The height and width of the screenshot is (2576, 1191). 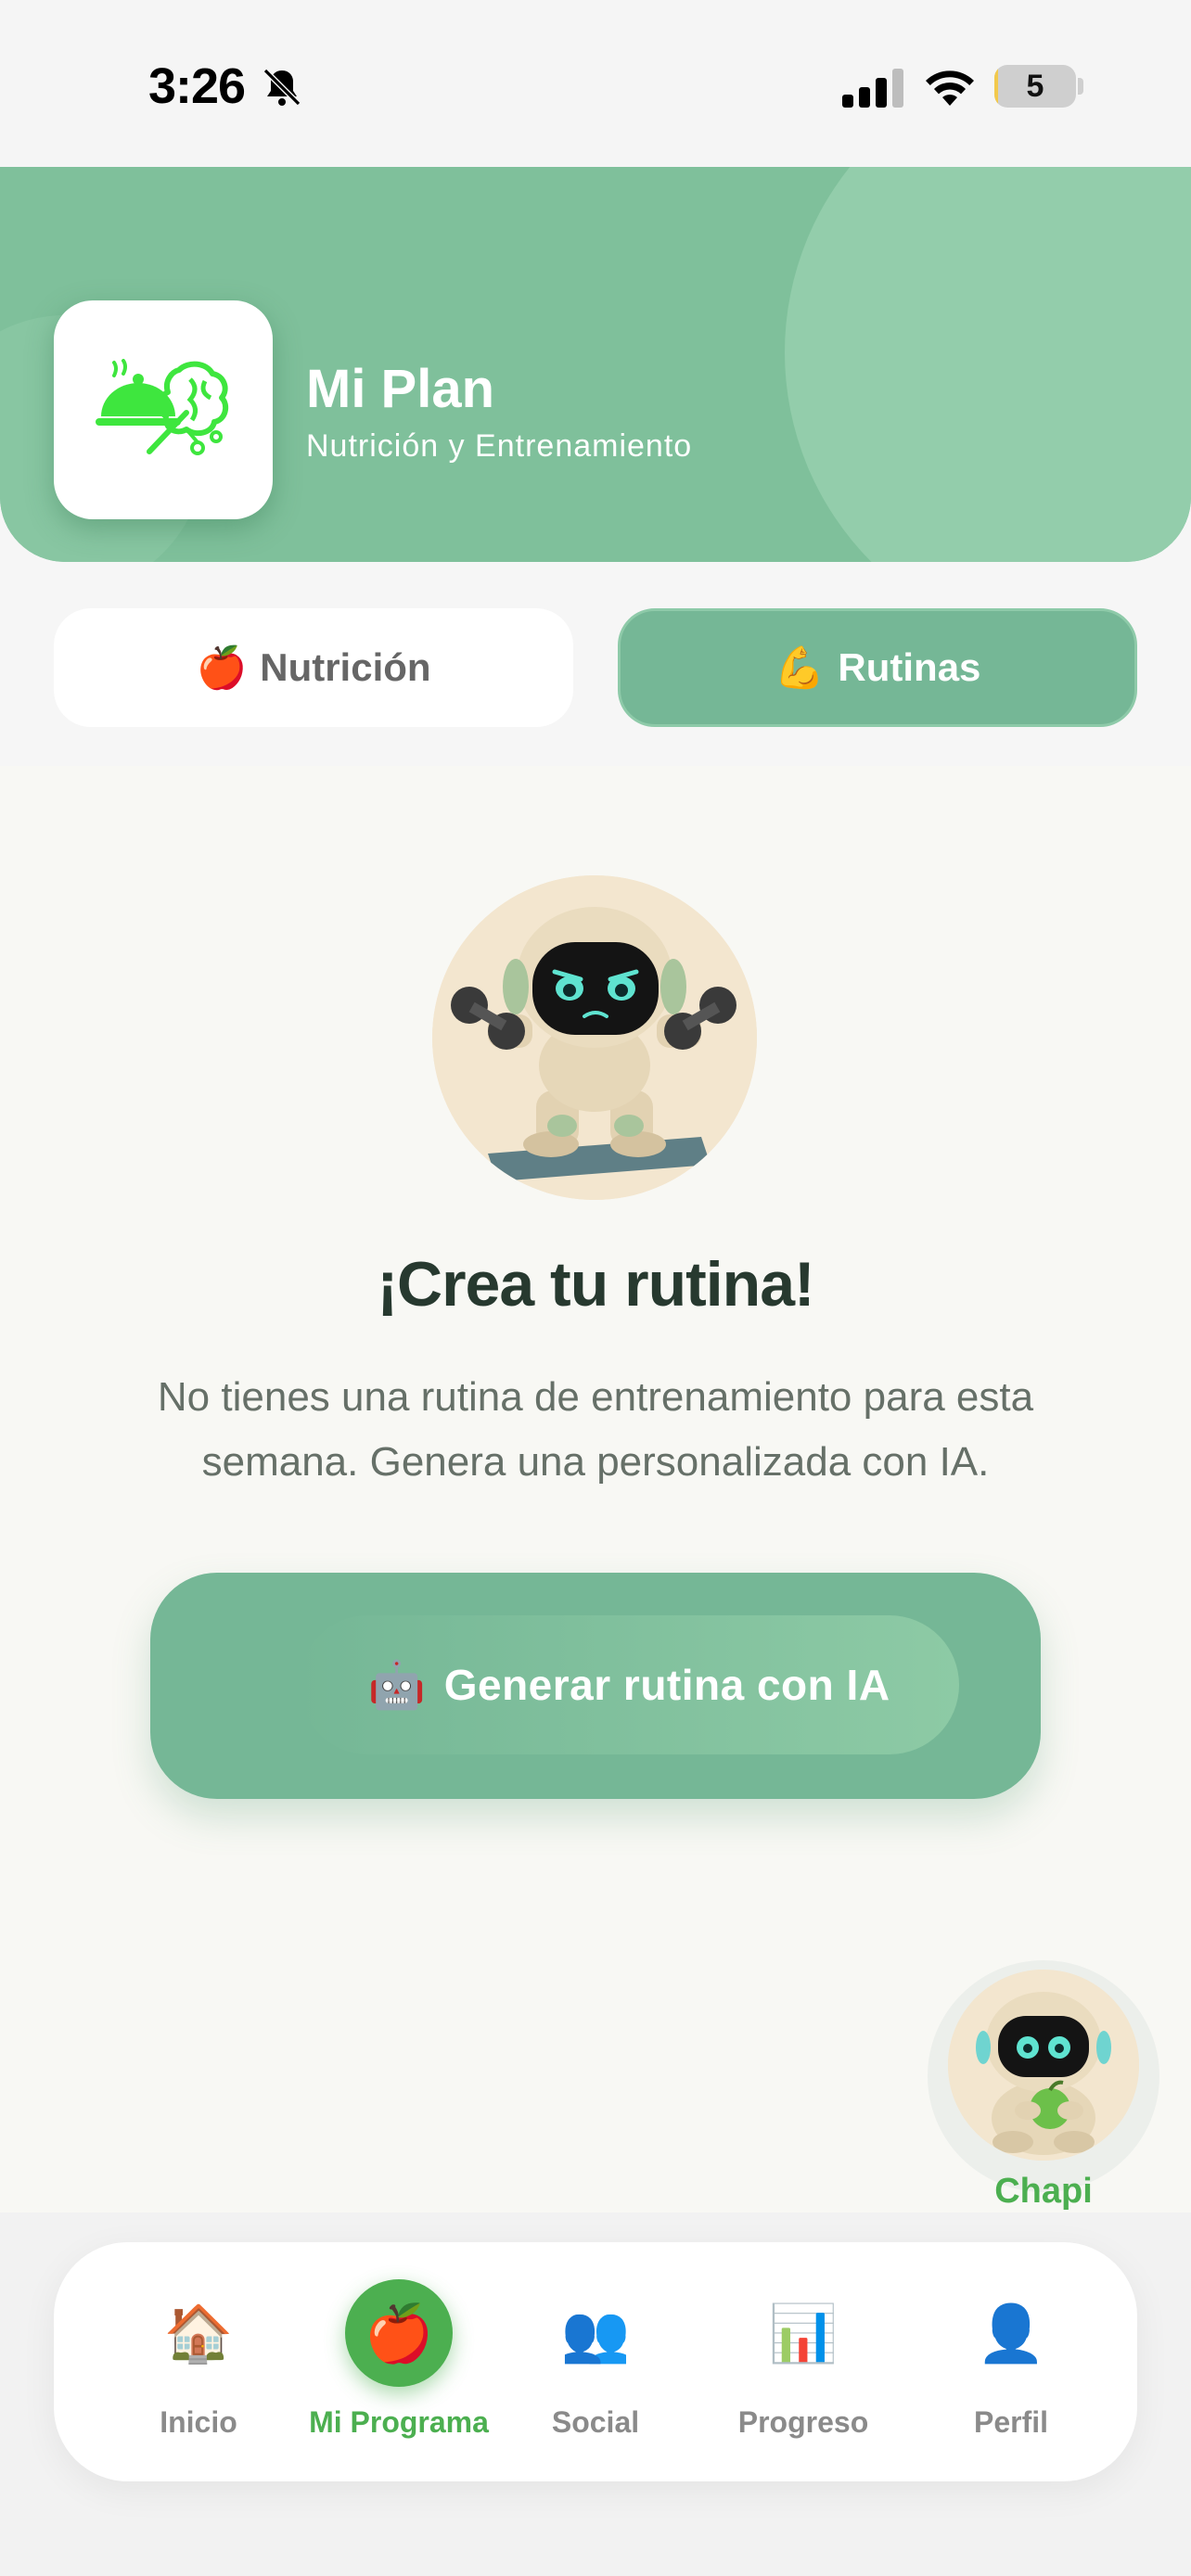 What do you see at coordinates (803, 2372) in the screenshot?
I see `nav-item-progreso: 📊 Progreso` at bounding box center [803, 2372].